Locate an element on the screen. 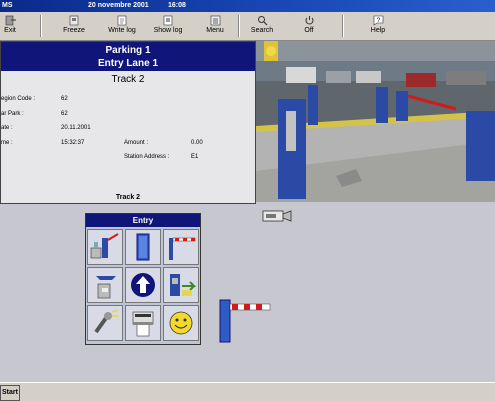 The image size is (495, 401). track-panel-heading: Parking 1 Entry Lane 1 is located at coordinates (128, 56).